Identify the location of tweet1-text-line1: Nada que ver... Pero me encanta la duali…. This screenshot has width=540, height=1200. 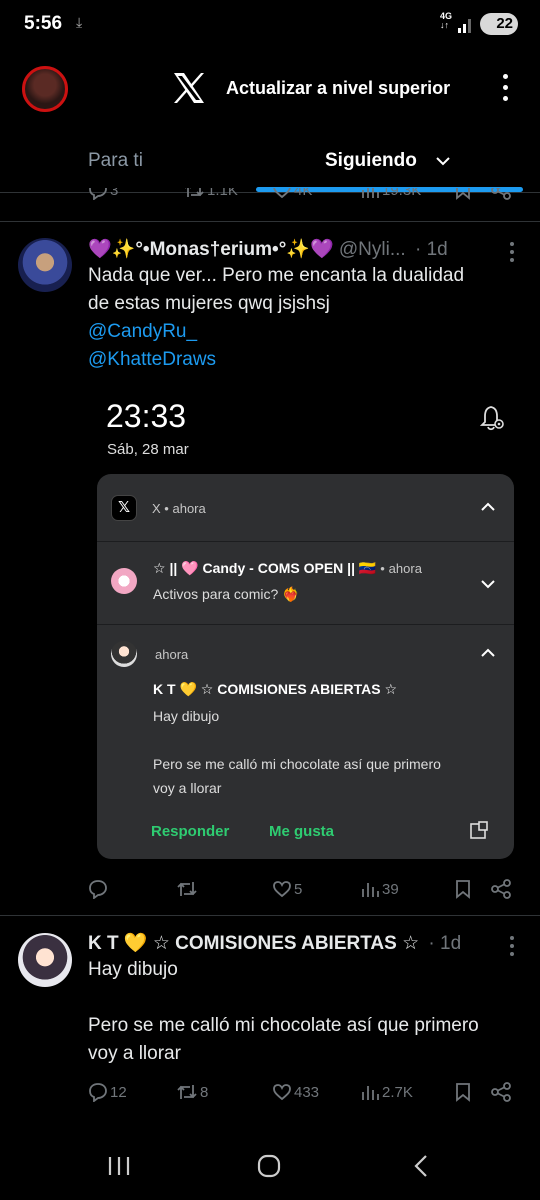
(276, 275).